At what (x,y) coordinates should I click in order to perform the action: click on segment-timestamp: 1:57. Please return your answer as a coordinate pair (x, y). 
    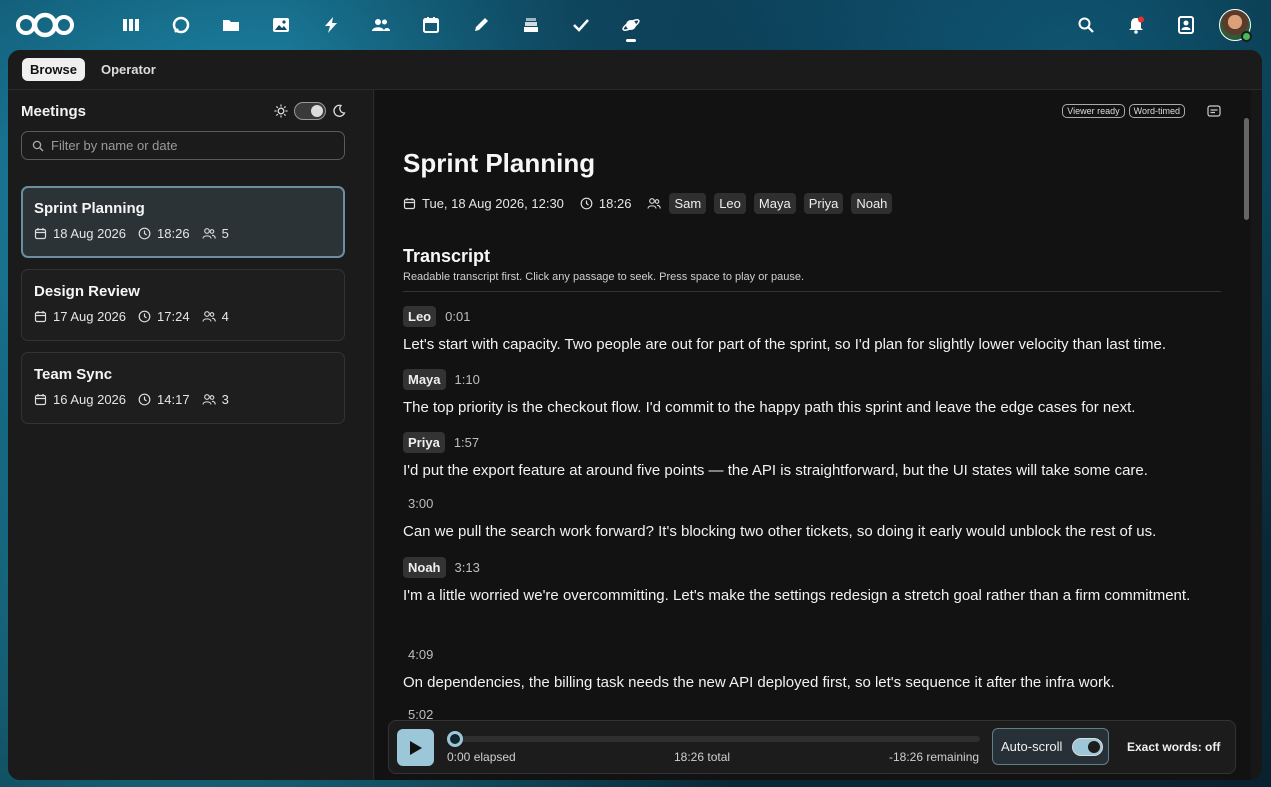
    Looking at the image, I should click on (466, 442).